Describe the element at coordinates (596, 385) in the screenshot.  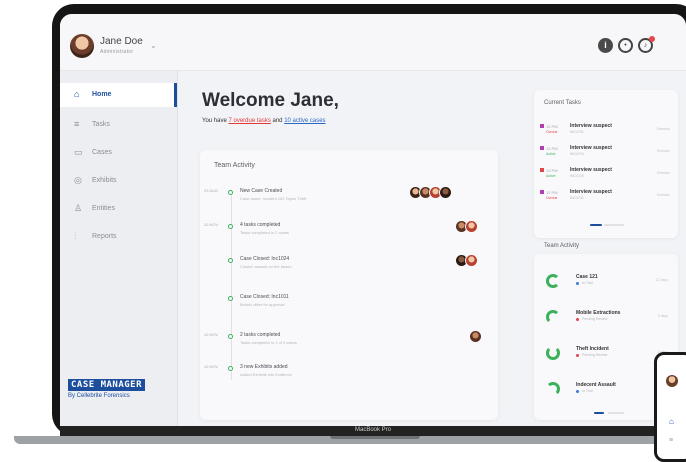
I see `activity-title: Indecent Assault` at that location.